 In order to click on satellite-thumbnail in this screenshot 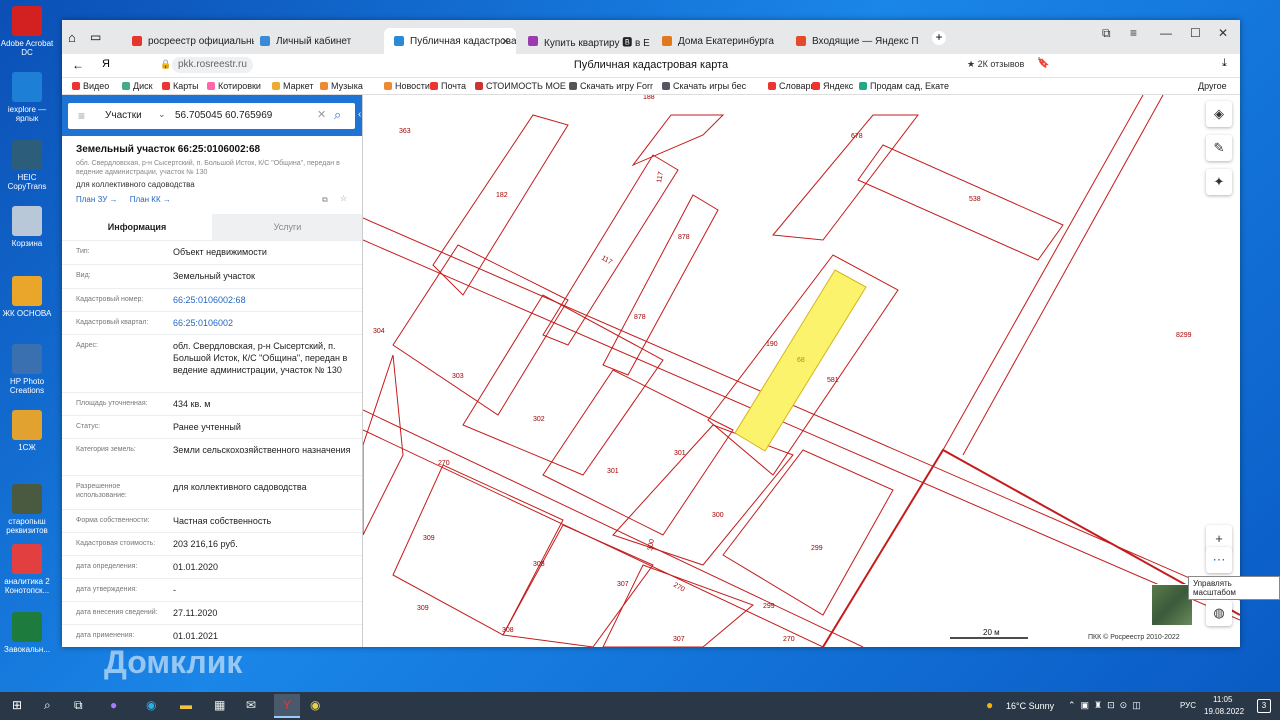, I will do `click(1172, 605)`.